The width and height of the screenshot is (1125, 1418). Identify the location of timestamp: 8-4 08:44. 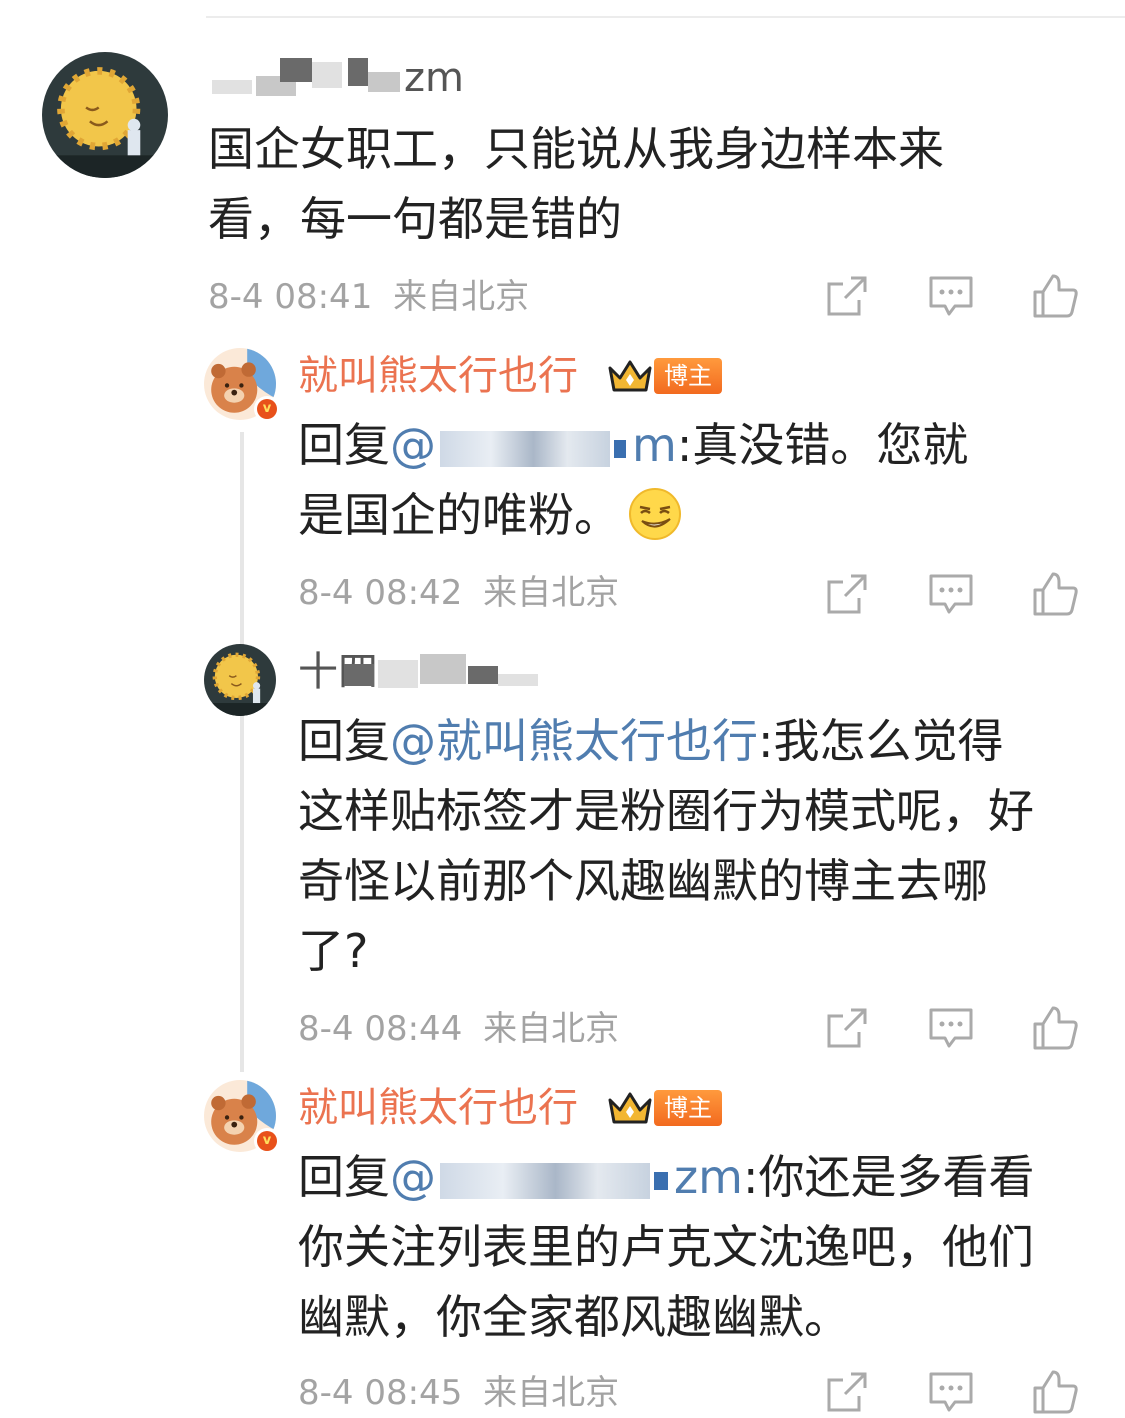
(380, 1029).